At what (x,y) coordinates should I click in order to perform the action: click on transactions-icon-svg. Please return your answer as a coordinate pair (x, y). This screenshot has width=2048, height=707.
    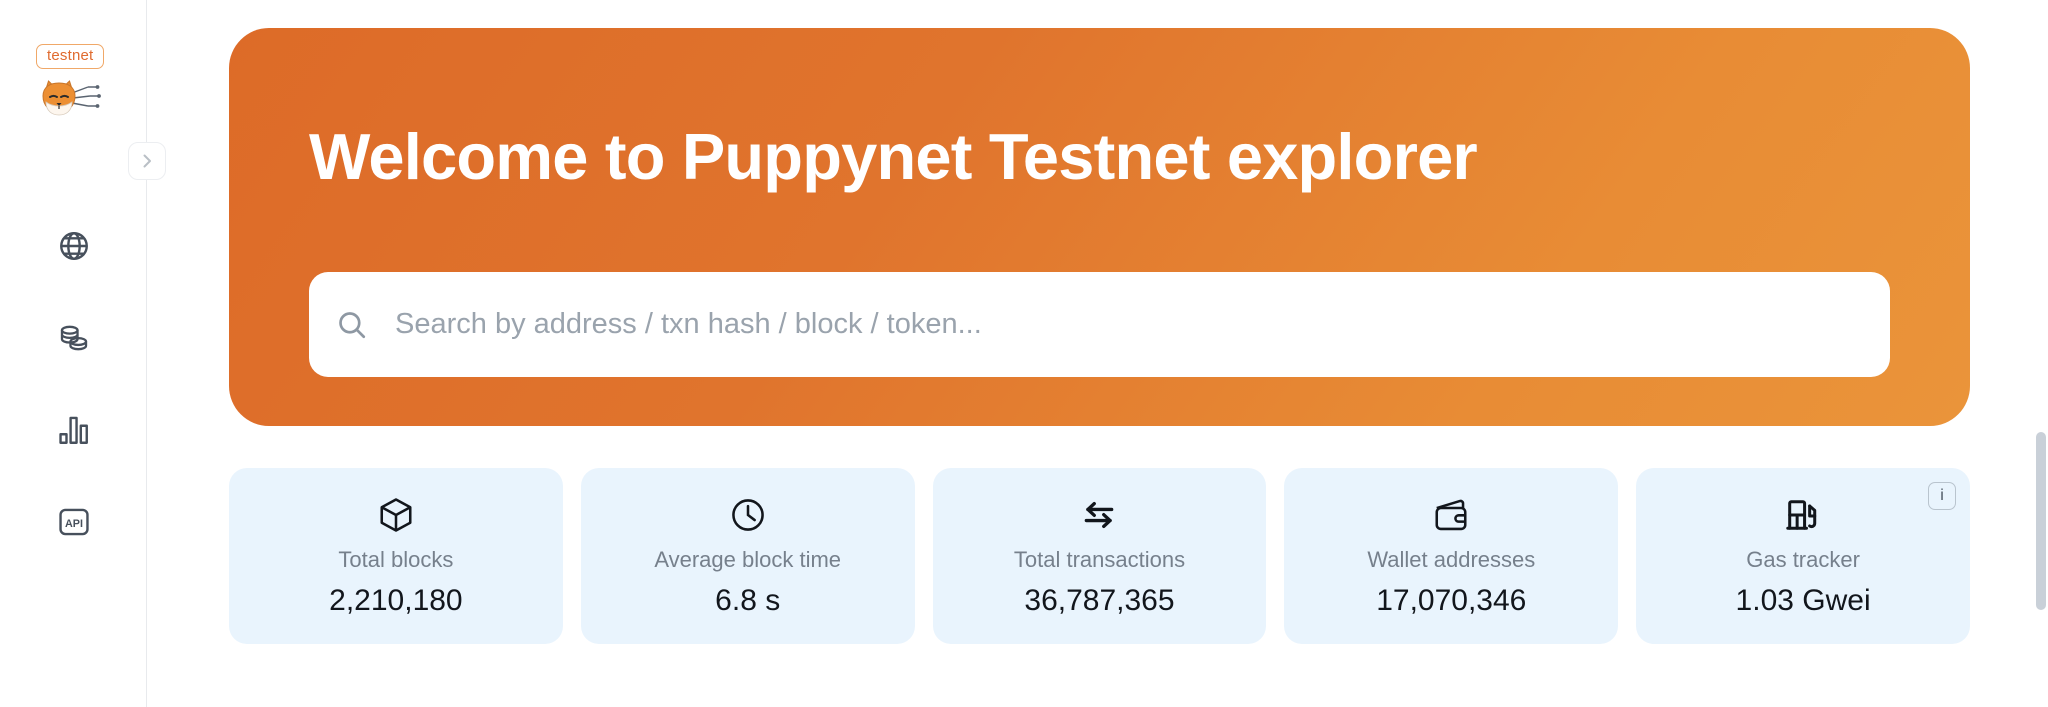
    Looking at the image, I should click on (1099, 515).